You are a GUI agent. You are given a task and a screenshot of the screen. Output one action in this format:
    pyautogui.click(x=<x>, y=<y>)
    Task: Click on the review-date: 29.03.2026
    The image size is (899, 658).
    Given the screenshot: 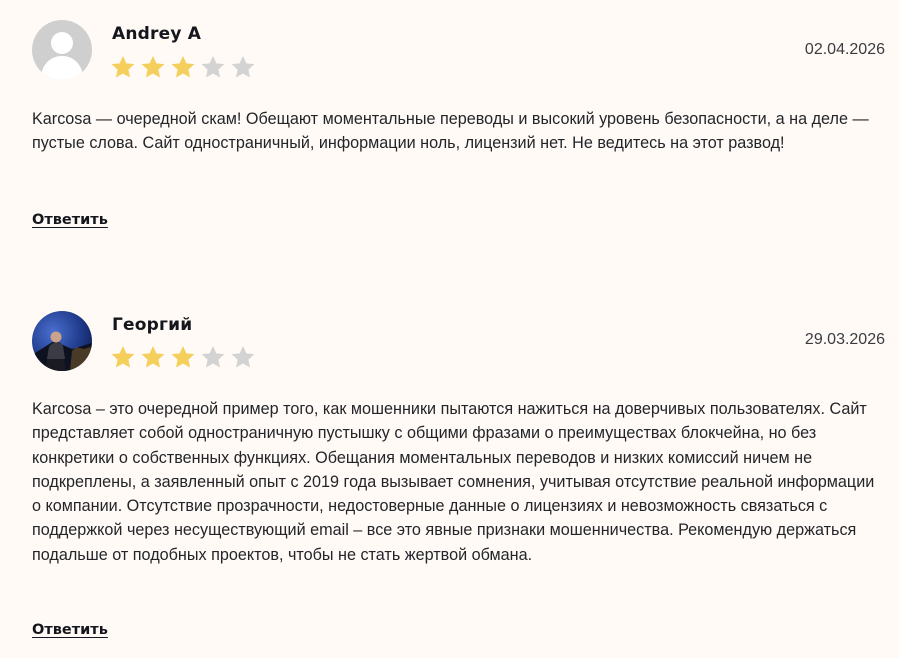 What is the action you would take?
    pyautogui.click(x=844, y=339)
    